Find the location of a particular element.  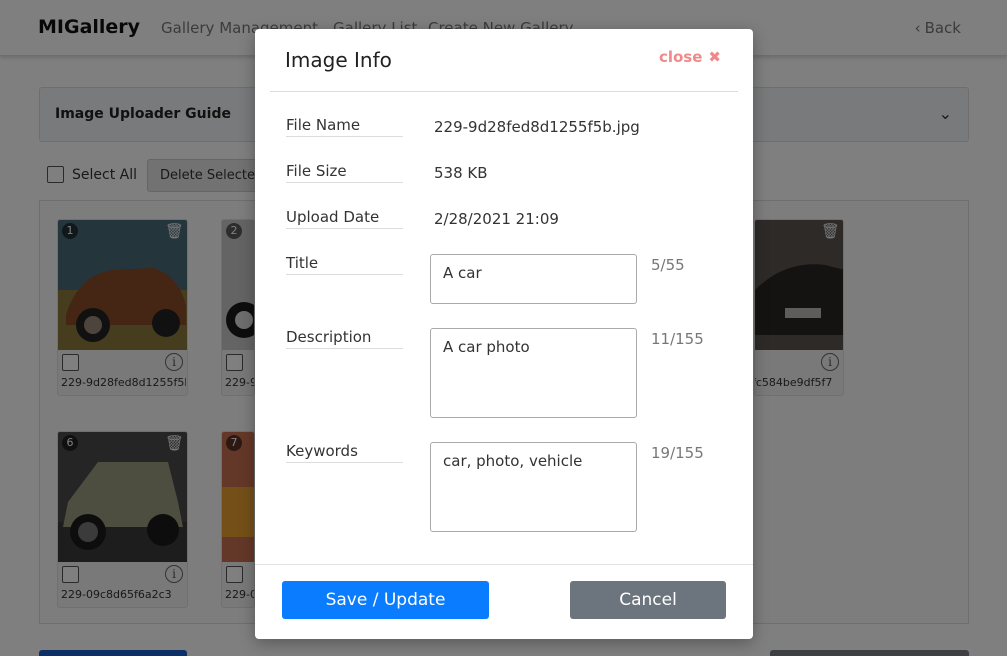

description-char-counter: 11/155 is located at coordinates (677, 339).